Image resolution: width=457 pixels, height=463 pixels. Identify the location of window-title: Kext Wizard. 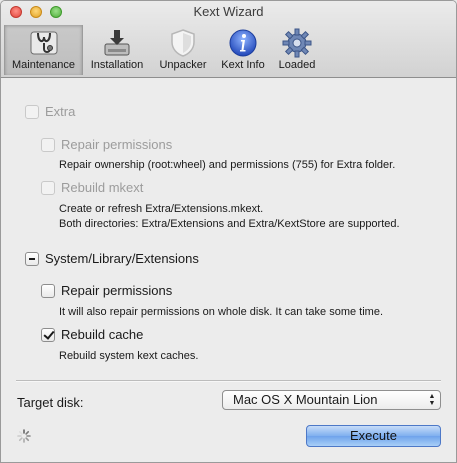
(228, 11).